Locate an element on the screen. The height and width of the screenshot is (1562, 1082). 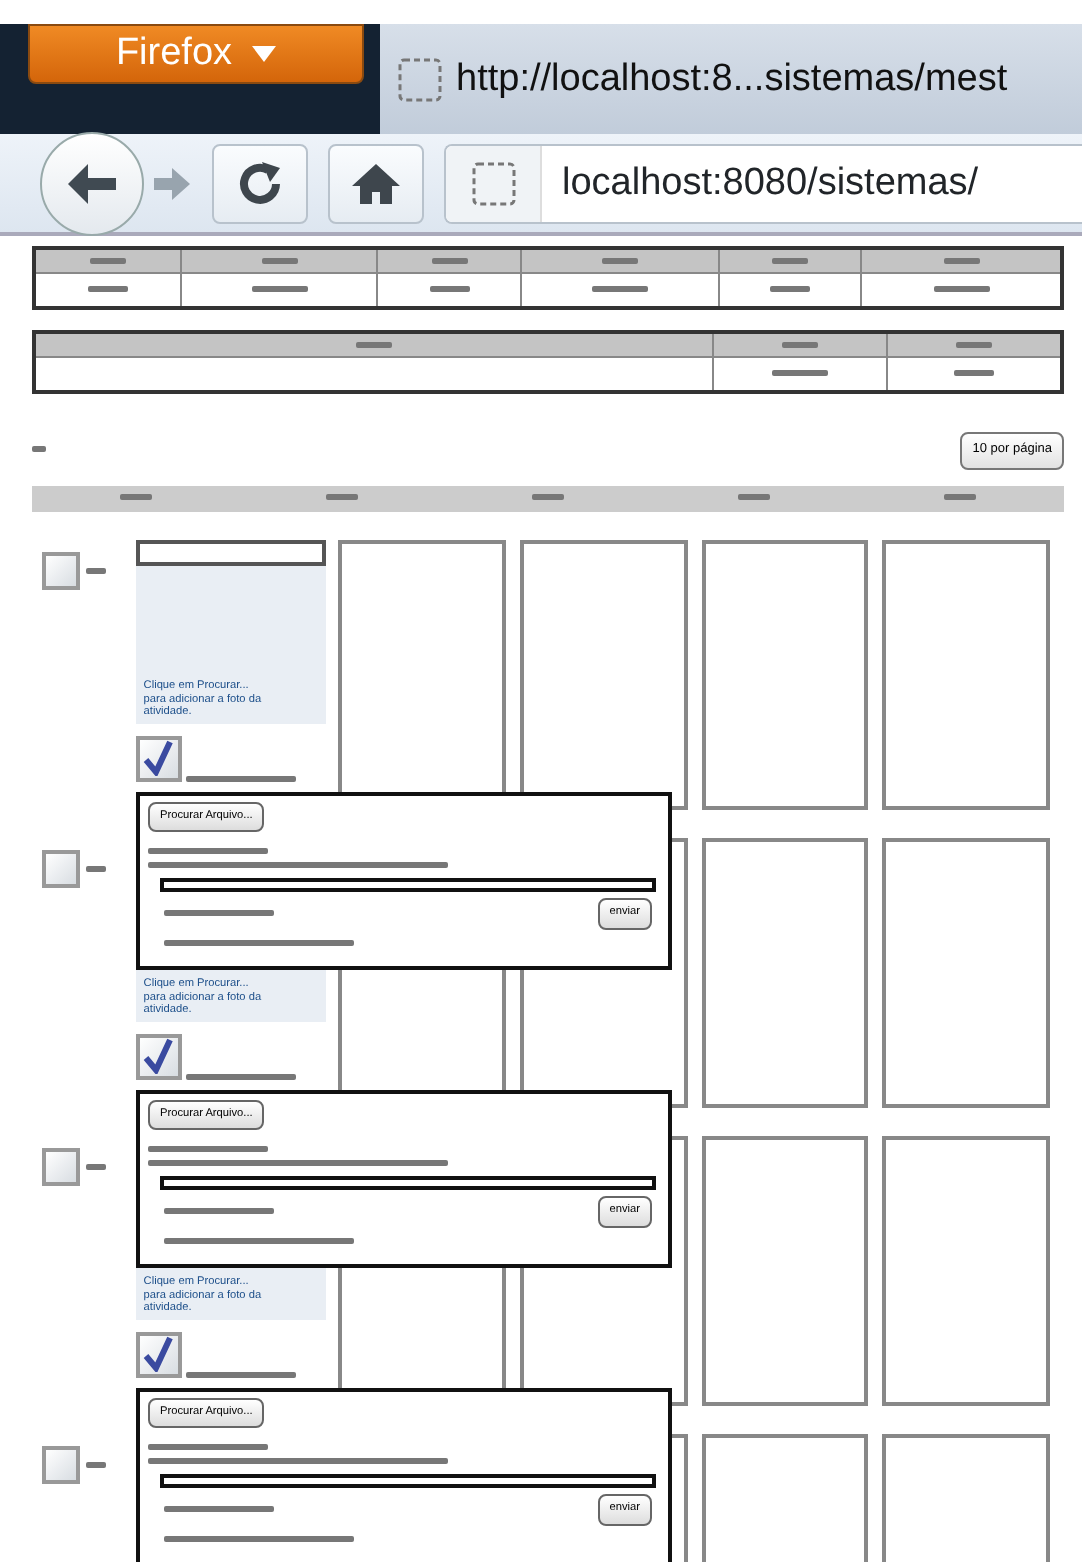
reload-icon is located at coordinates (260, 183).